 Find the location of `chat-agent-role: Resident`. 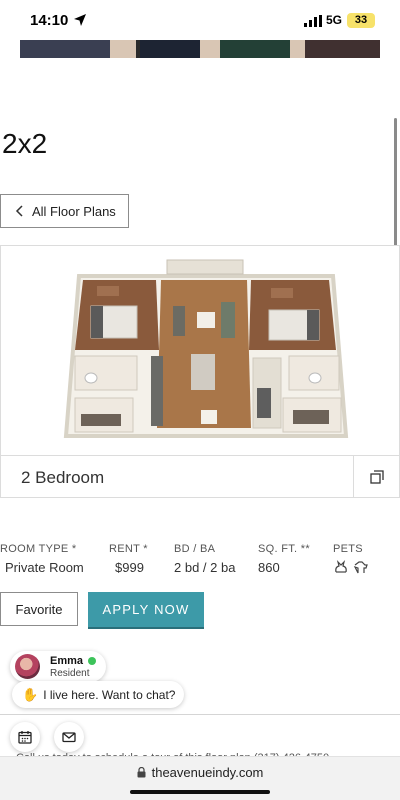

chat-agent-role: Resident is located at coordinates (70, 673).